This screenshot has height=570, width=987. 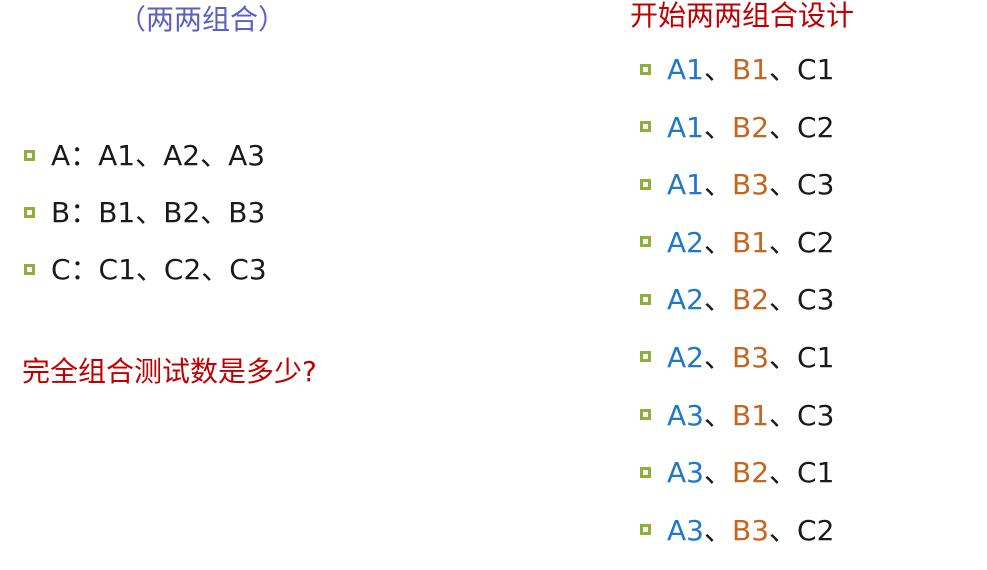 What do you see at coordinates (742, 16) in the screenshot?
I see `right-title: 开始两两组合设计` at bounding box center [742, 16].